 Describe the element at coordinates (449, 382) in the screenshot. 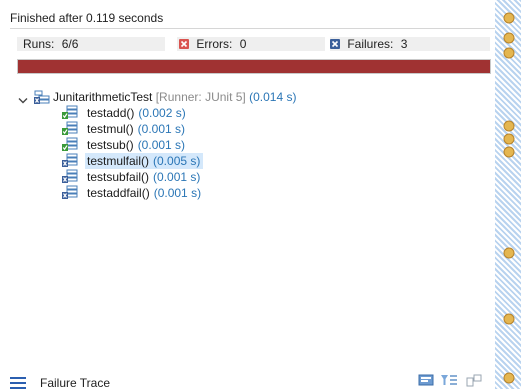

I see `compare-result-button` at that location.